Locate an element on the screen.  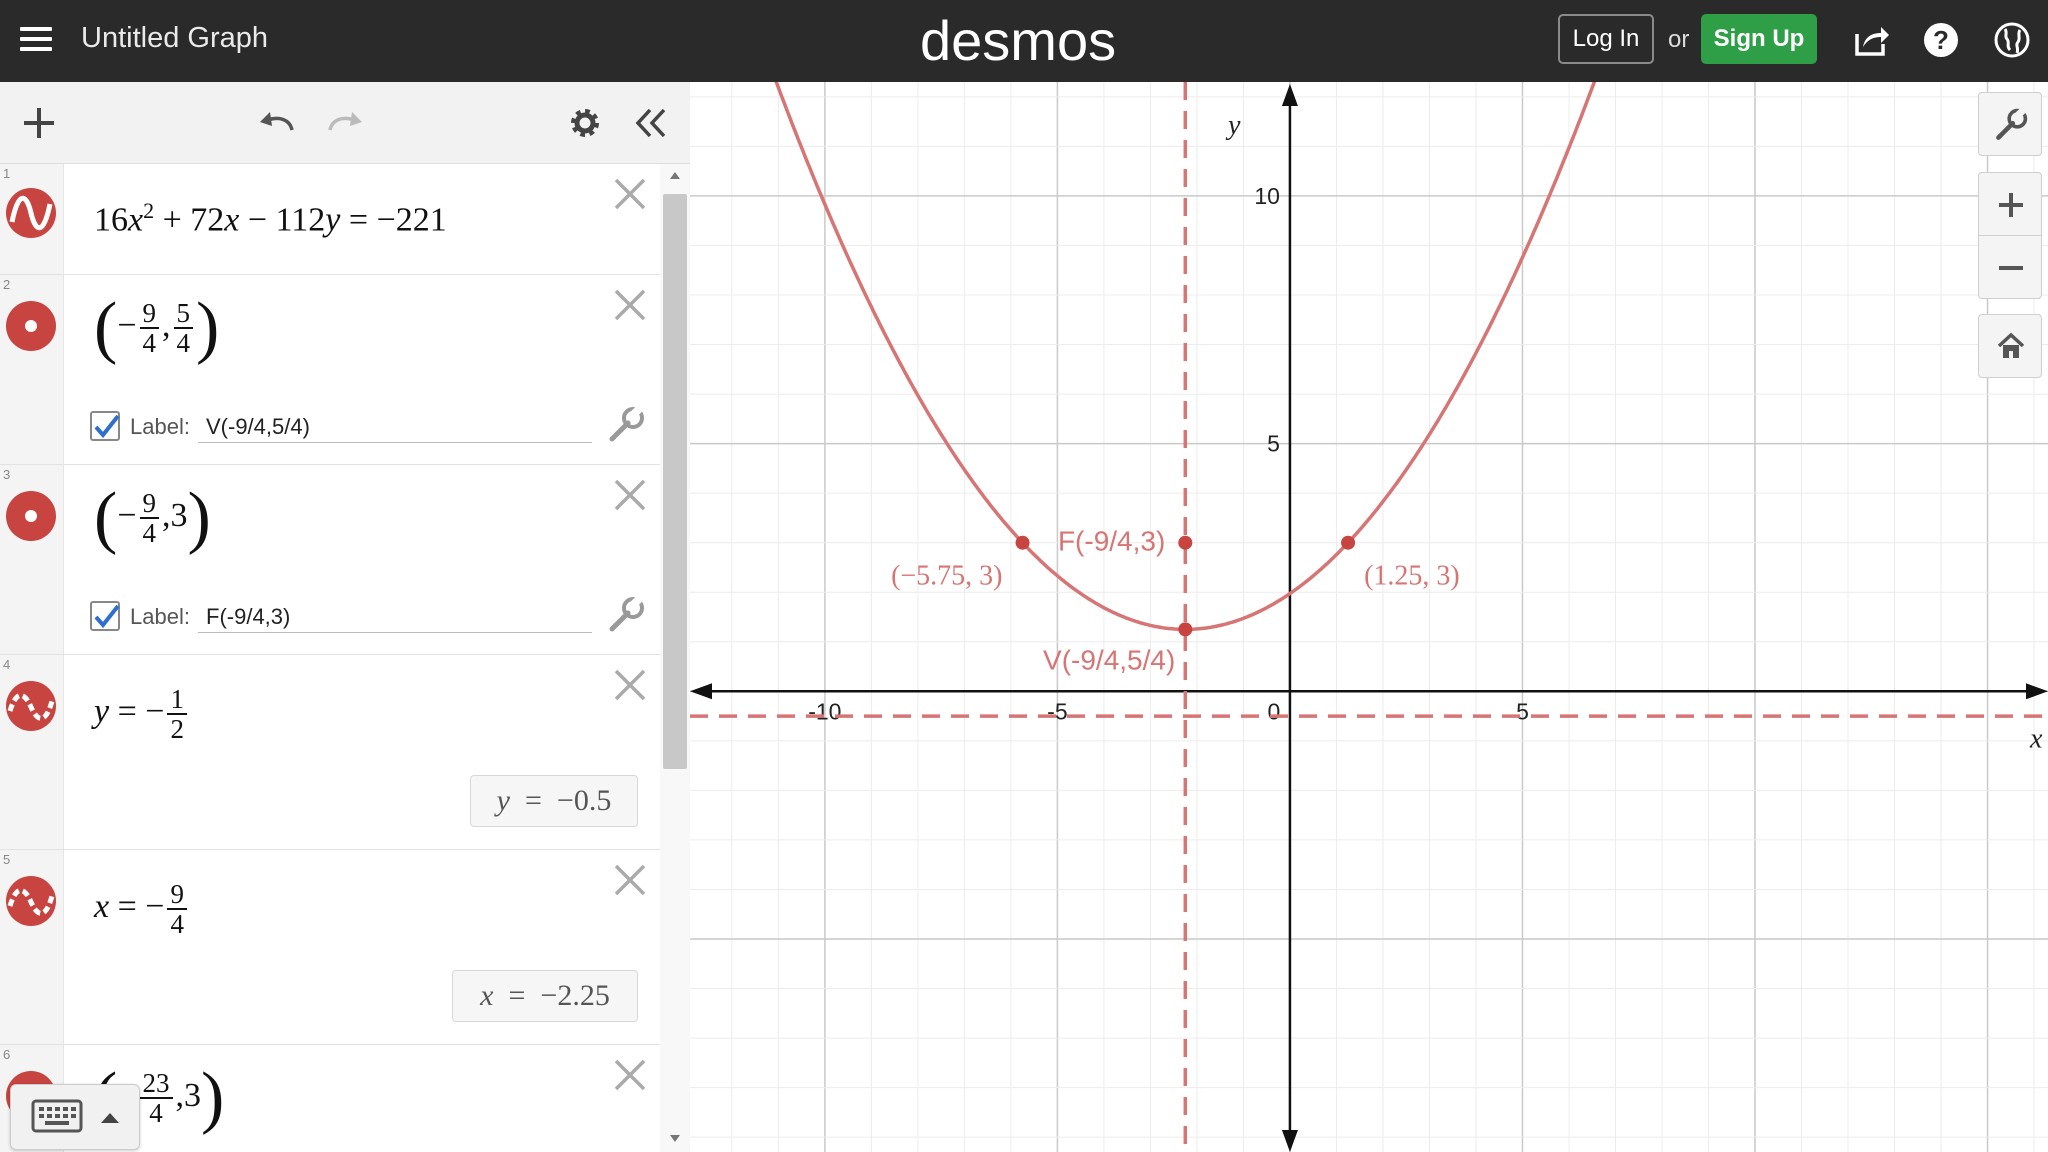
expression-gutter: 5 is located at coordinates (32, 947).